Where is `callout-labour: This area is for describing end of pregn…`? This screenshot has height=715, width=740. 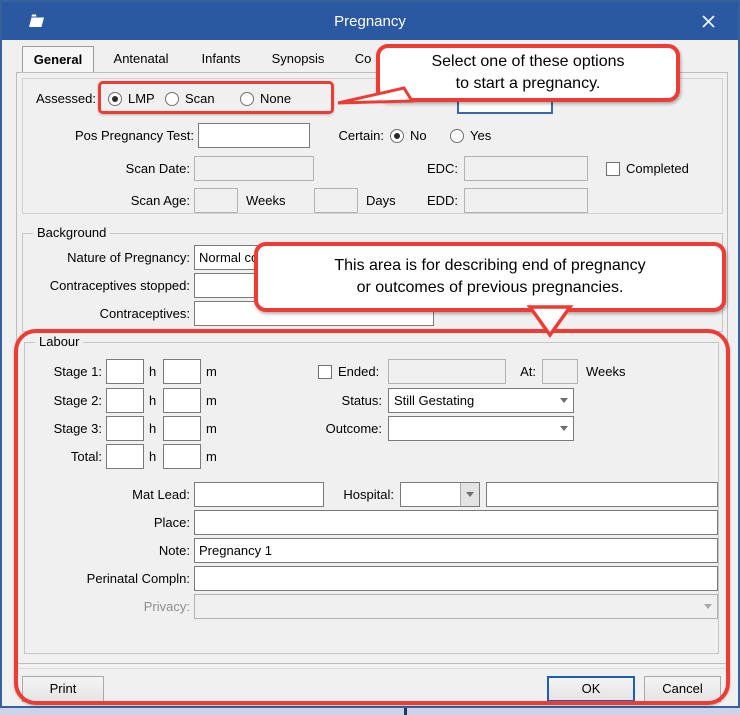 callout-labour: This area is for describing end of pregn… is located at coordinates (490, 277).